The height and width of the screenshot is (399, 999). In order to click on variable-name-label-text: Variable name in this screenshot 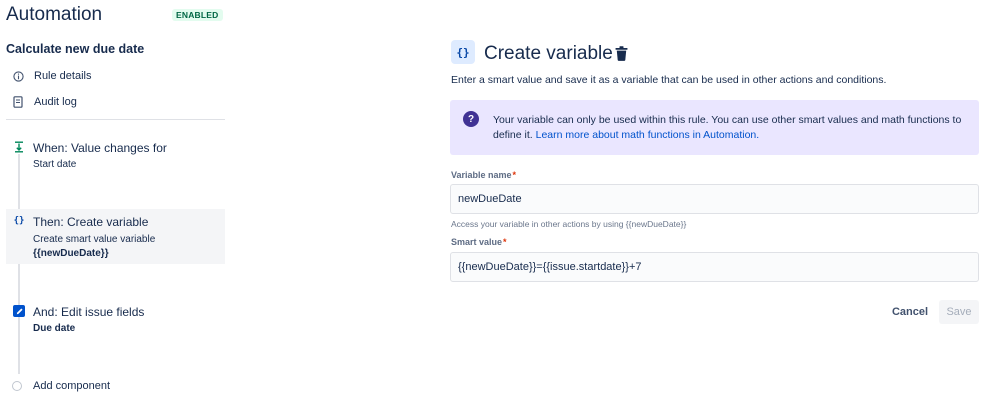, I will do `click(481, 175)`.